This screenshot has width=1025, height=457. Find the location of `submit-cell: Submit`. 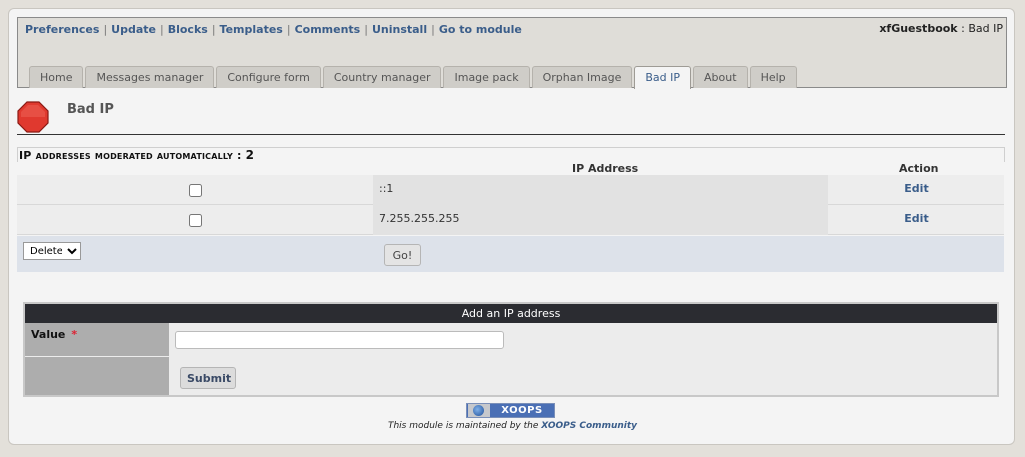

submit-cell: Submit is located at coordinates (583, 376).